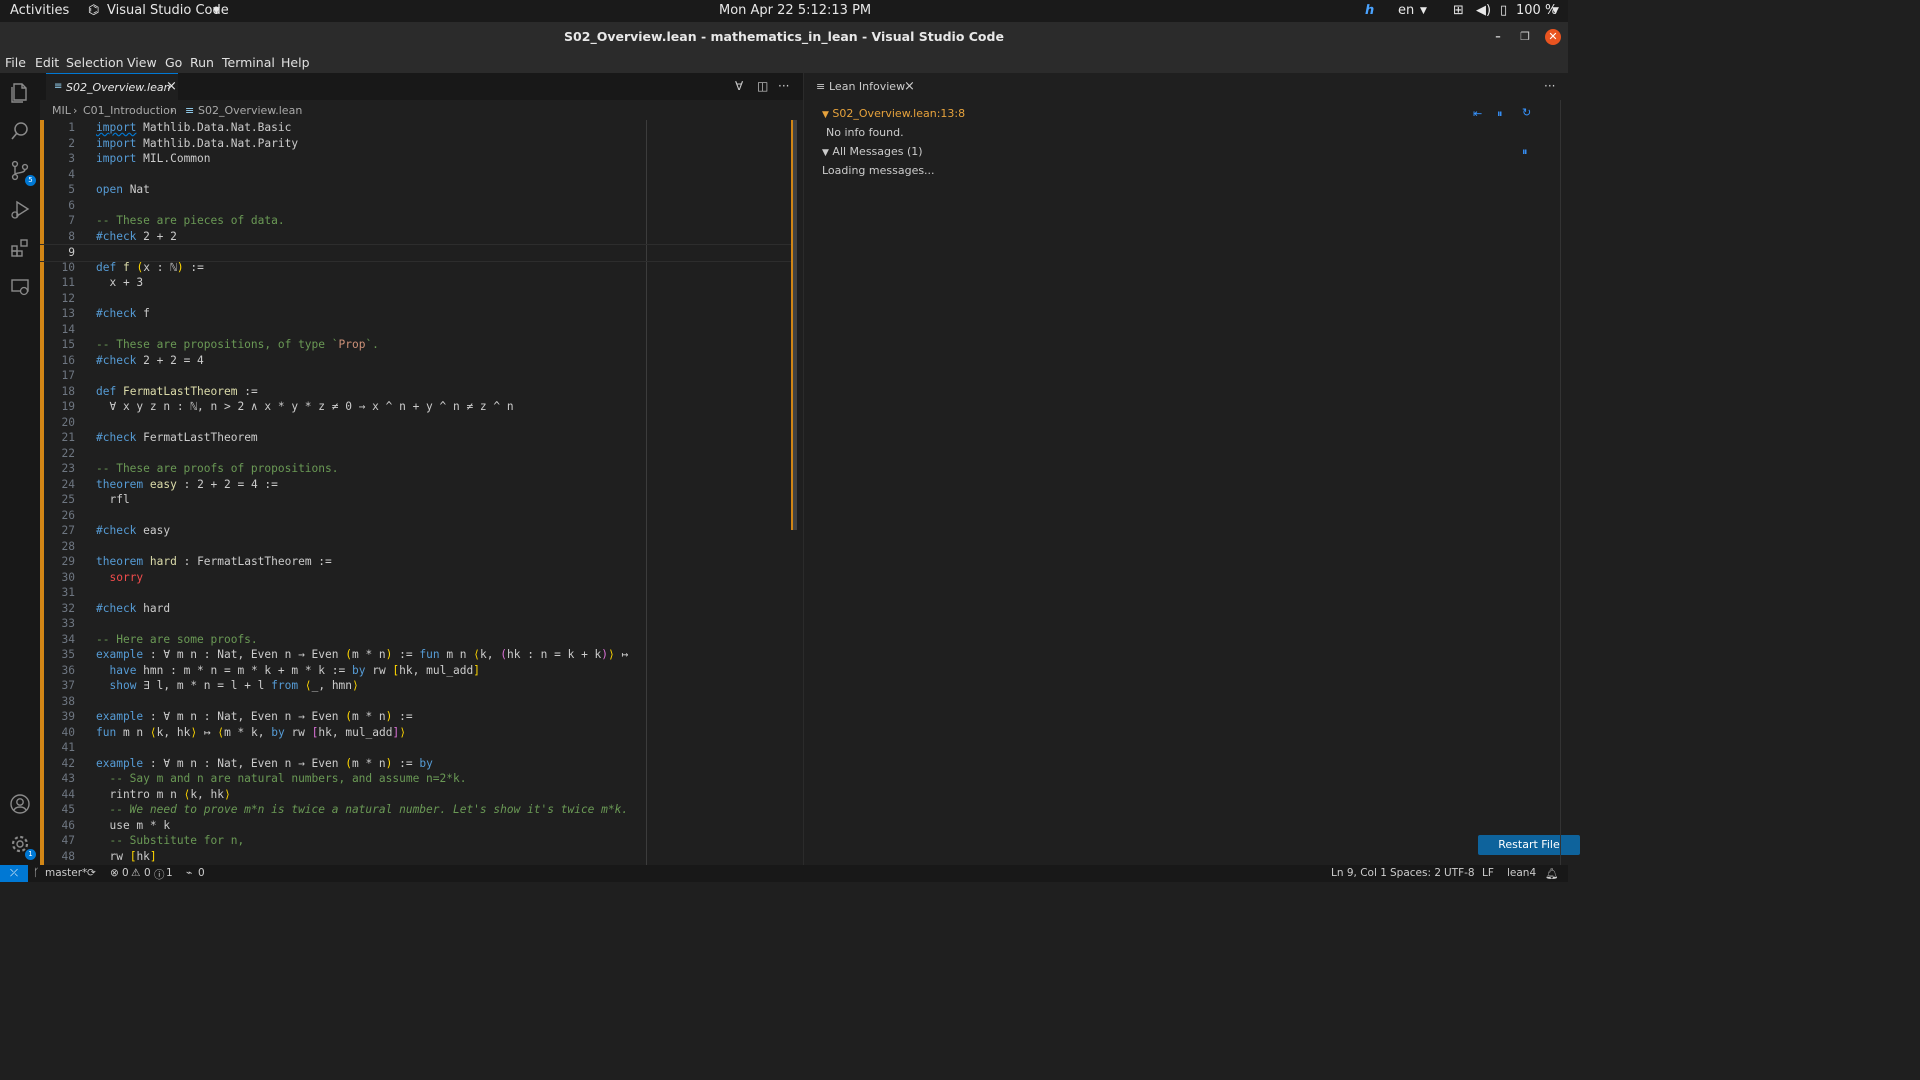 The height and width of the screenshot is (1080, 1920). I want to click on code-line: 29 theorem hard : FermatLastTheorem :=, so click(417, 562).